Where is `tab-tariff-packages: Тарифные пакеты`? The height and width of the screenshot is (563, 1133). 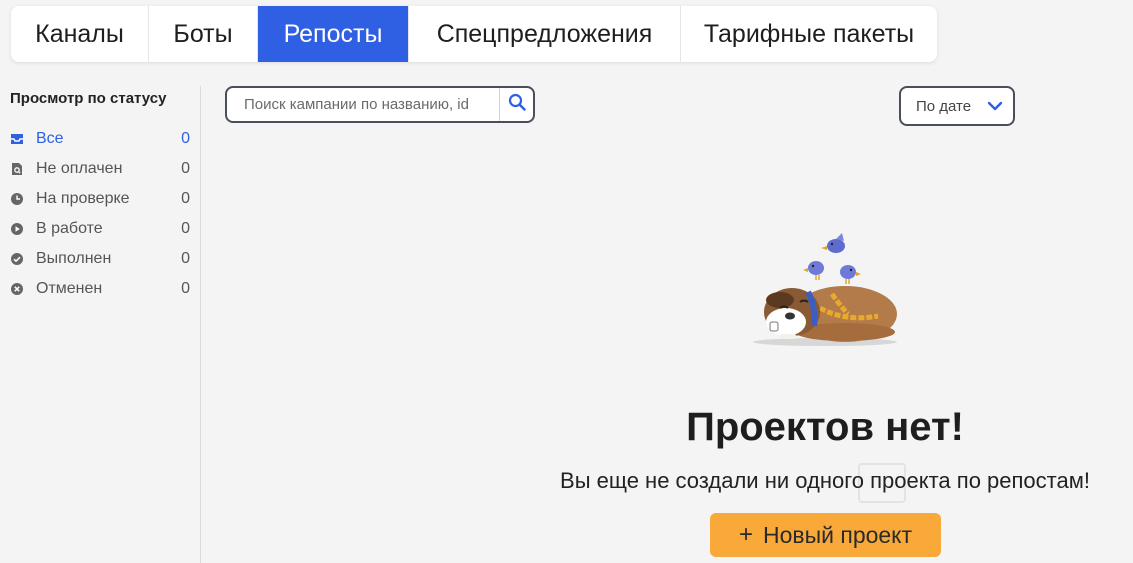 tab-tariff-packages: Тарифные пакеты is located at coordinates (809, 34).